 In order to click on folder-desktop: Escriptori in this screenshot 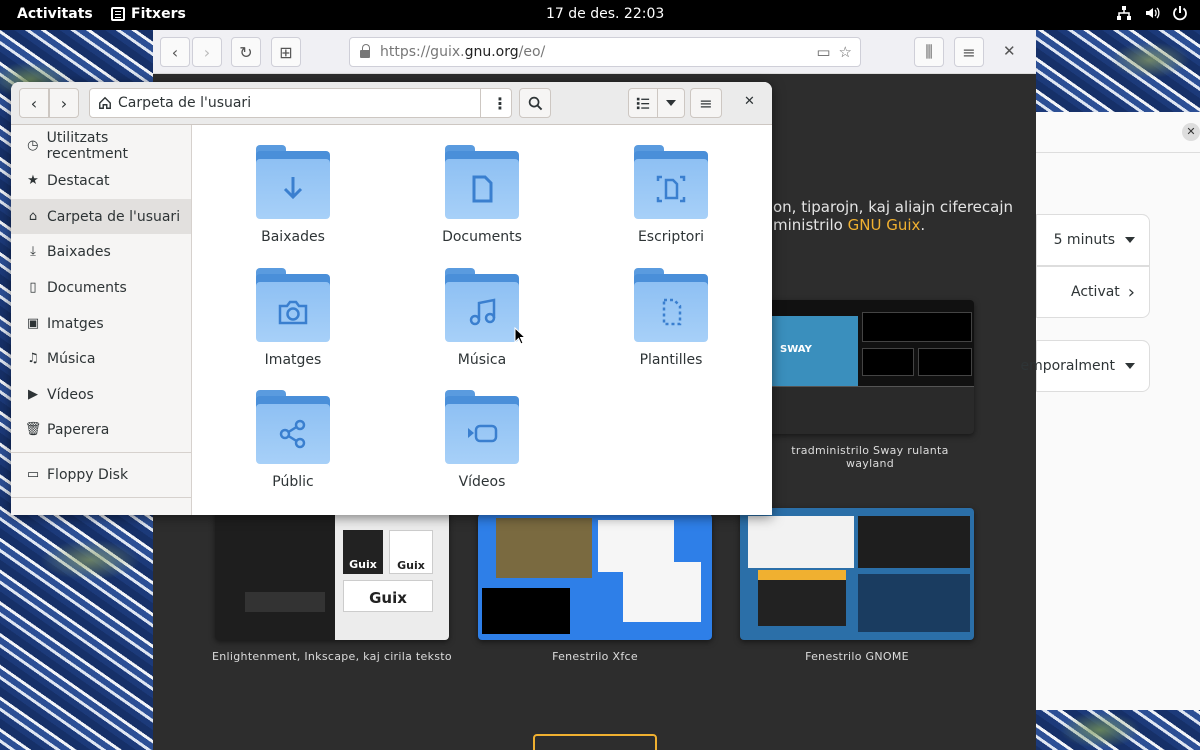, I will do `click(671, 195)`.